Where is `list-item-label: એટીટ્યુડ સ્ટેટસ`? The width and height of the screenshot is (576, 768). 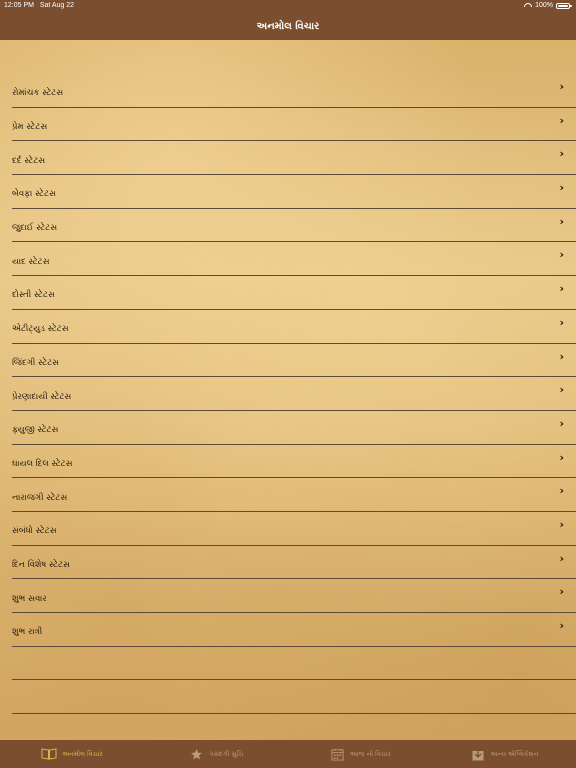
list-item-label: એટીટ્યુડ સ્ટેટસ is located at coordinates (40, 329).